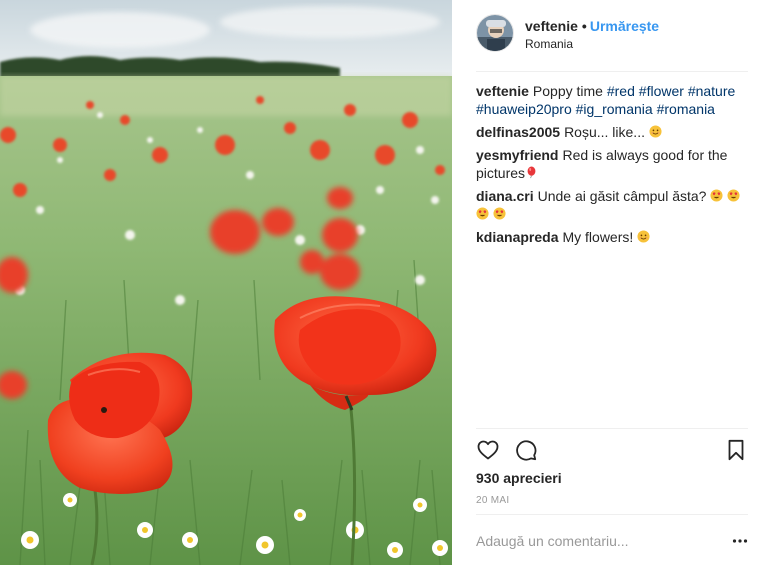  What do you see at coordinates (621, 91) in the screenshot?
I see `hashtag-link: #red` at bounding box center [621, 91].